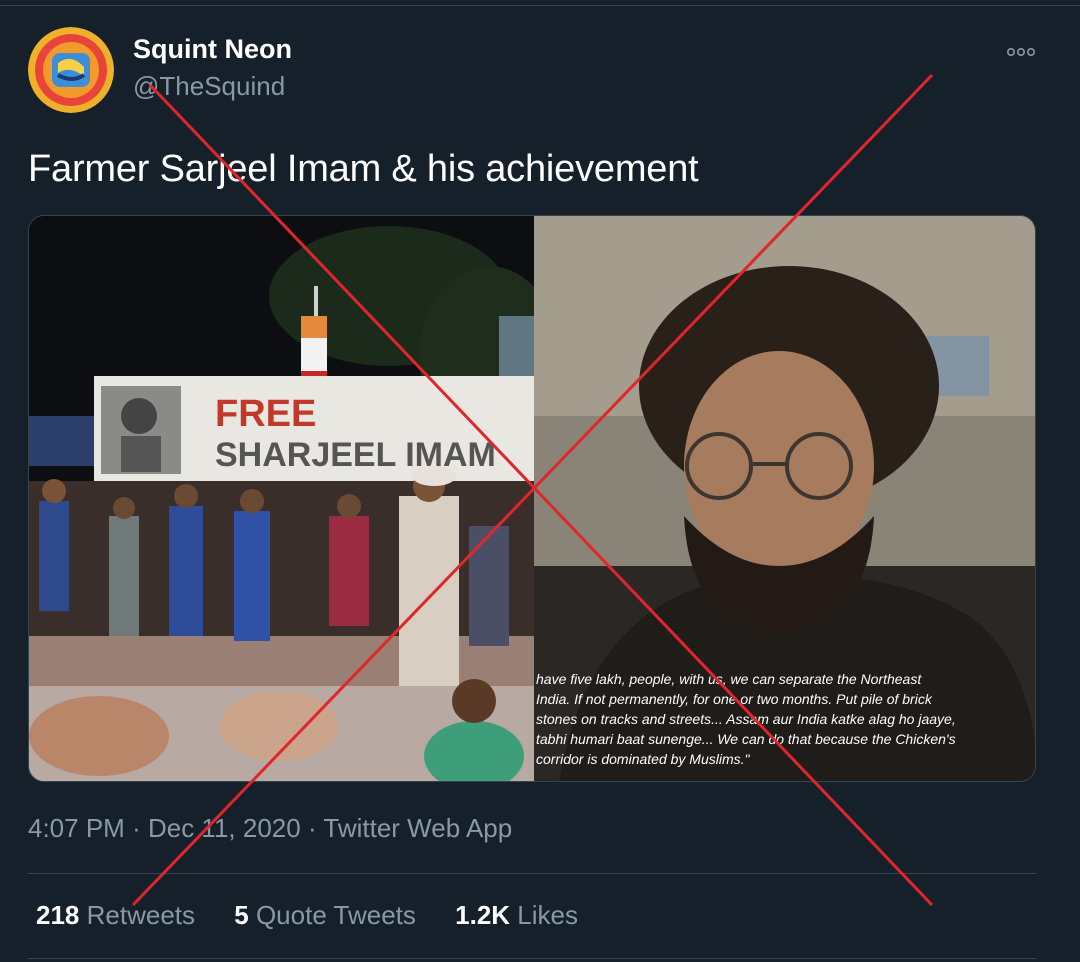  I want to click on likes-label: Likes, so click(547, 915).